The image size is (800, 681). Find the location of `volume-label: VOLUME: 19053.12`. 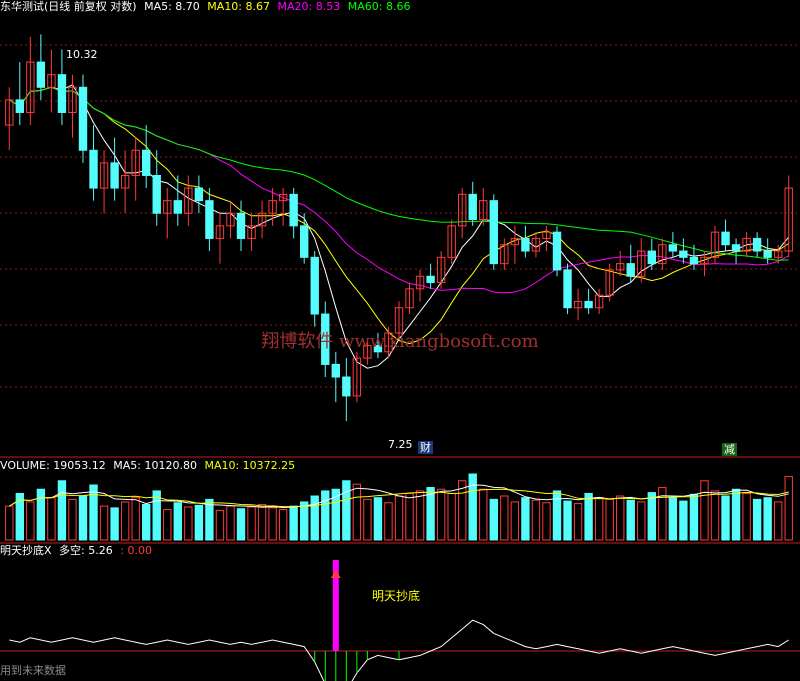

volume-label: VOLUME: 19053.12 is located at coordinates (53, 465).